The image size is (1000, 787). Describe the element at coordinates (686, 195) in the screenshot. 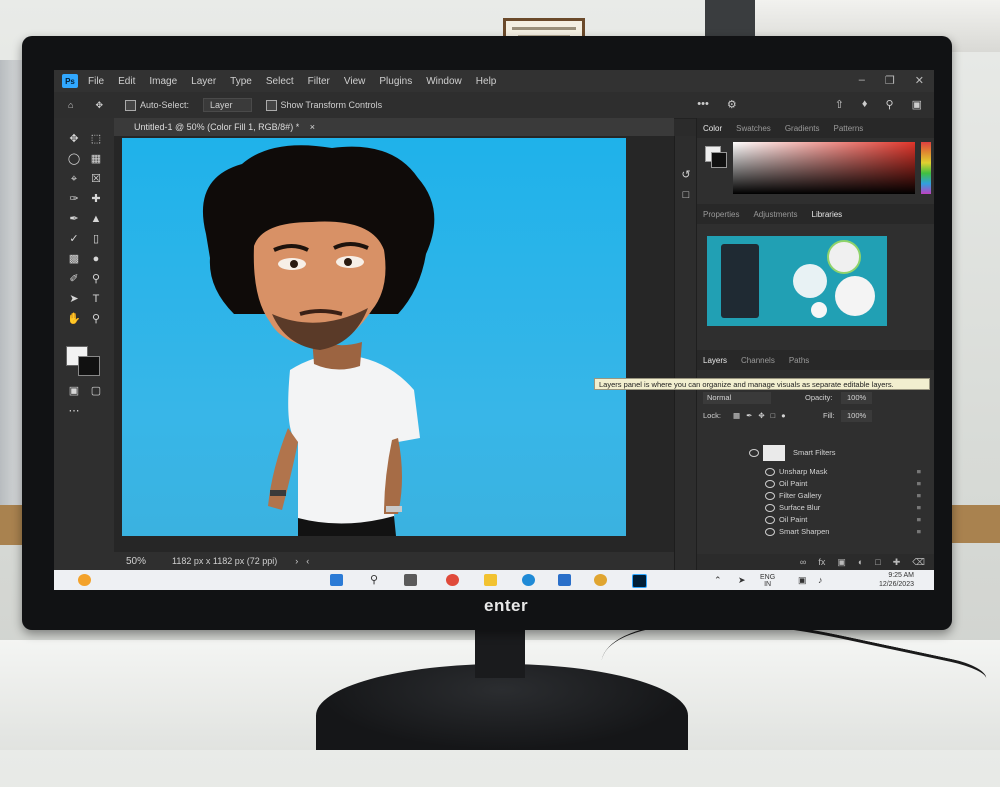

I see `comments-icon: □` at that location.